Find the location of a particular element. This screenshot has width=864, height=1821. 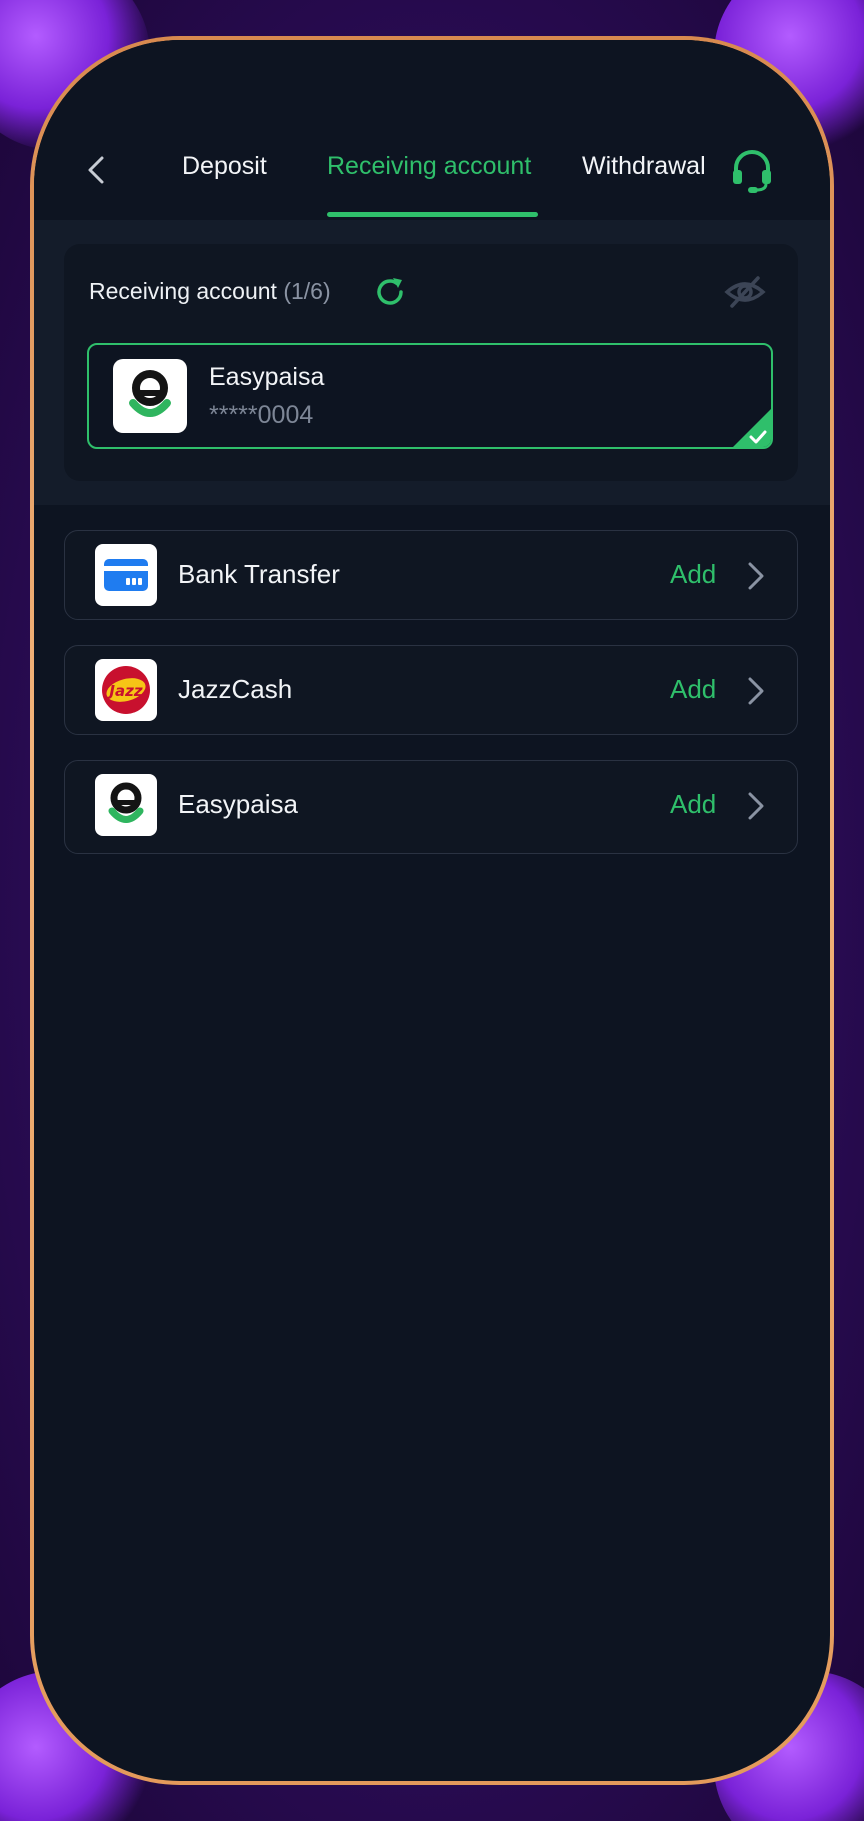

method-easypaisa: Easypaisa Add is located at coordinates (431, 807).